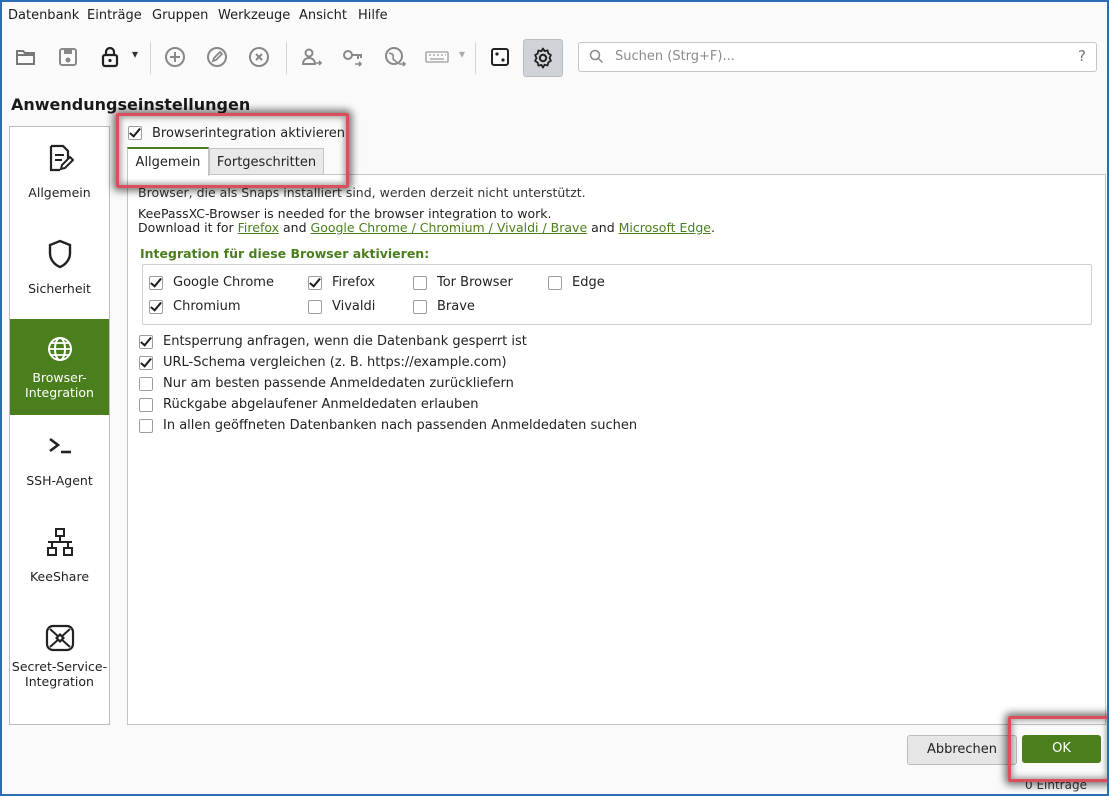 The height and width of the screenshot is (796, 1109). What do you see at coordinates (353, 57) in the screenshot?
I see `copy-password-icon` at bounding box center [353, 57].